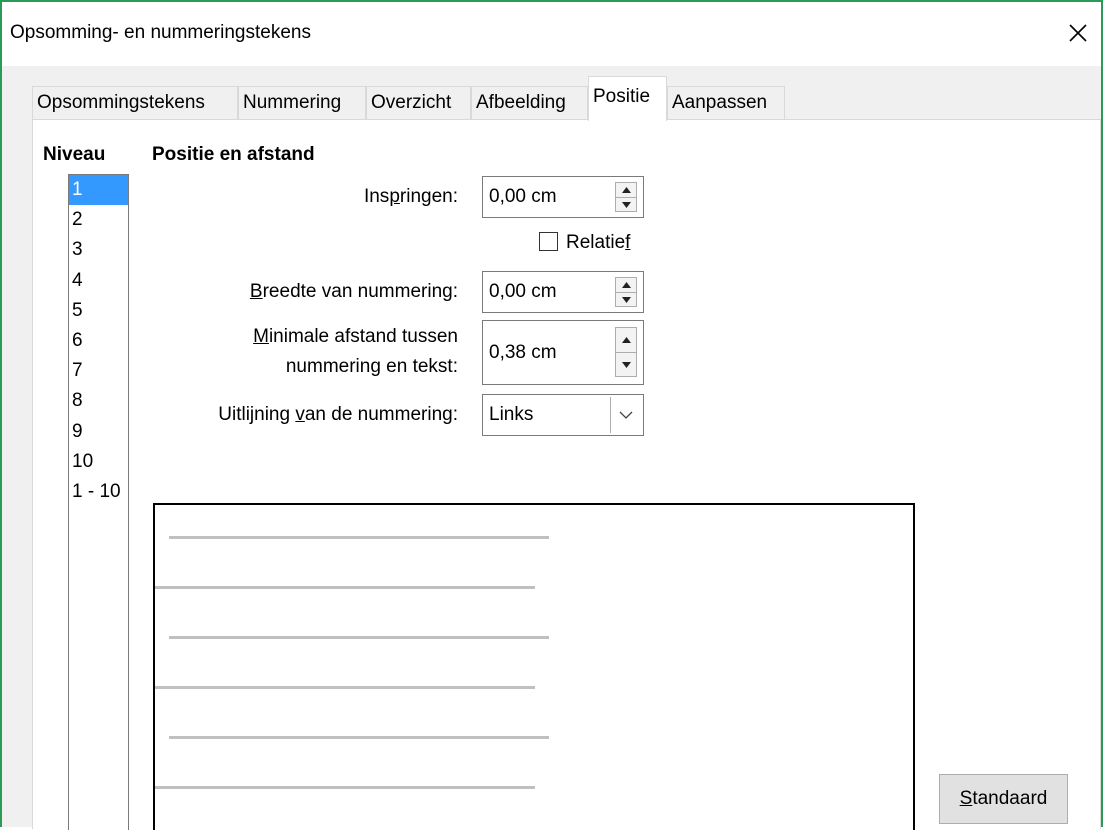 The width and height of the screenshot is (1105, 830). I want to click on dropdown-button, so click(625, 415).